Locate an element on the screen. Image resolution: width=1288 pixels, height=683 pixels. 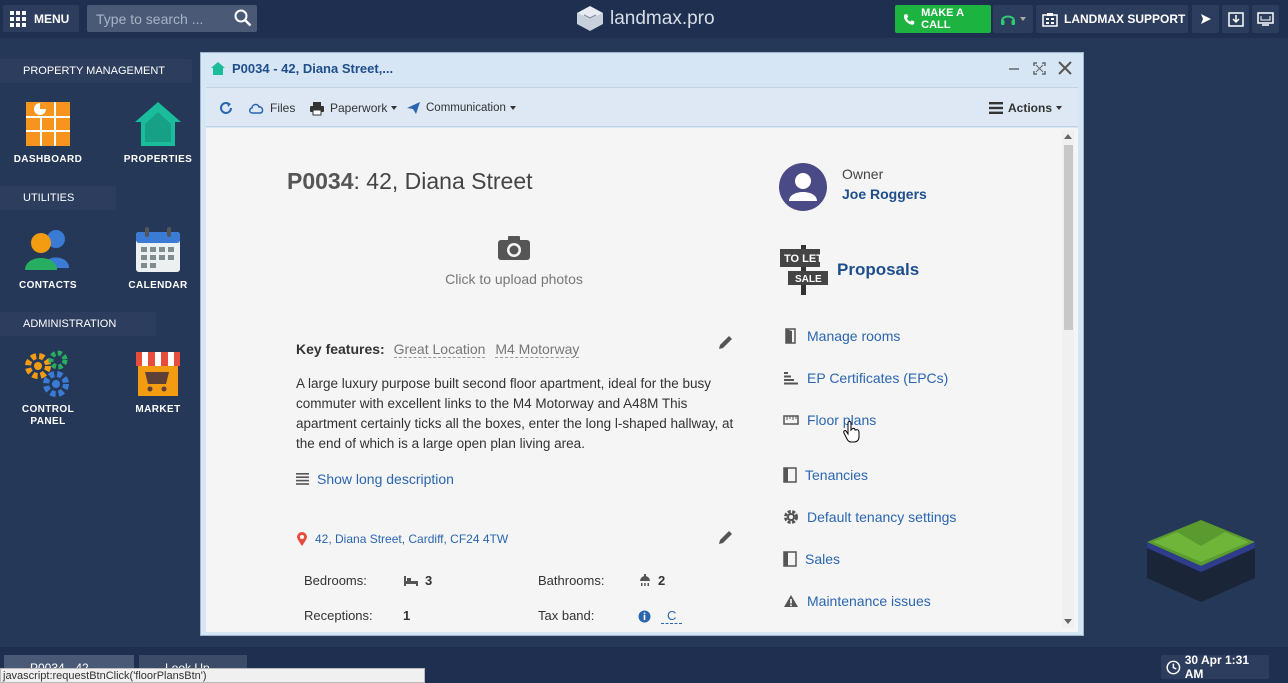
bathrooms-value: 2 is located at coordinates (662, 580).